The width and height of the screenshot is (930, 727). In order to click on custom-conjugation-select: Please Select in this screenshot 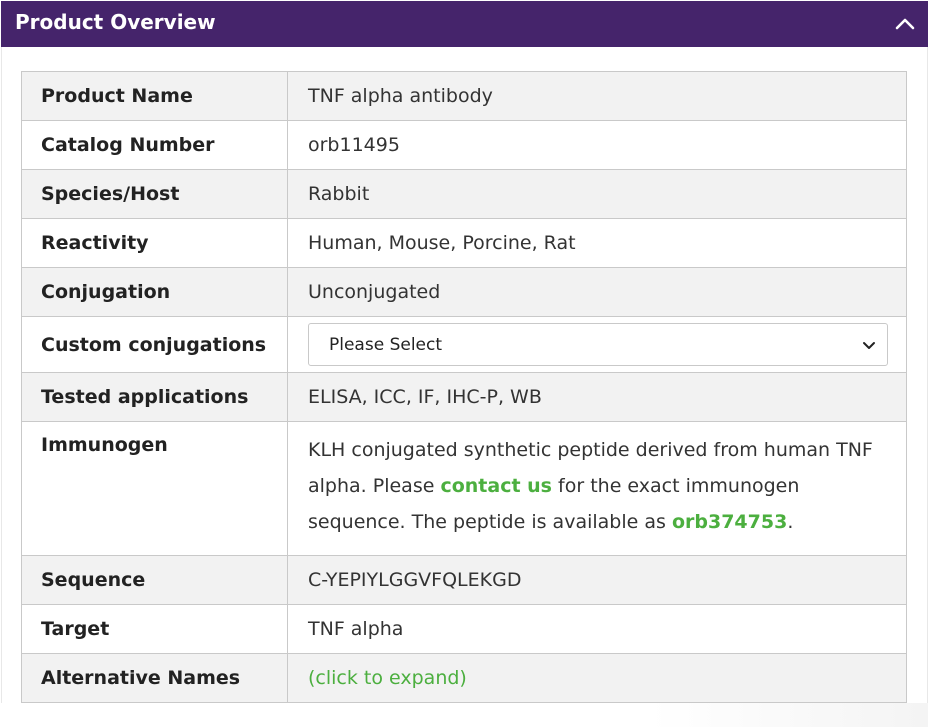, I will do `click(598, 344)`.